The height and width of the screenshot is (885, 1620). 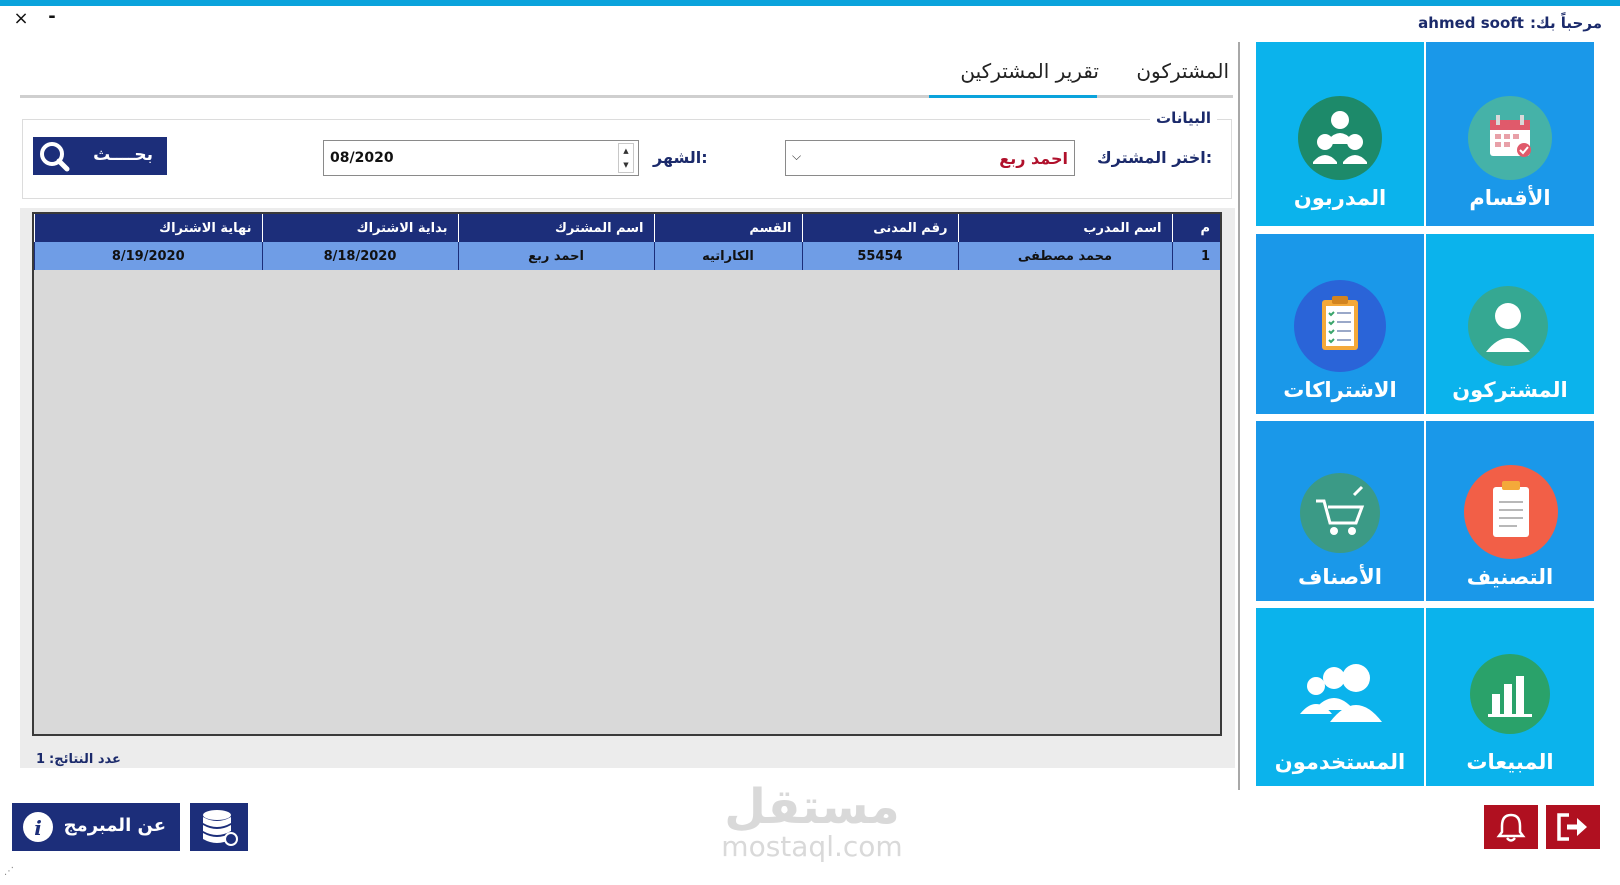 What do you see at coordinates (810, 3) in the screenshot?
I see `title-accent-bar` at bounding box center [810, 3].